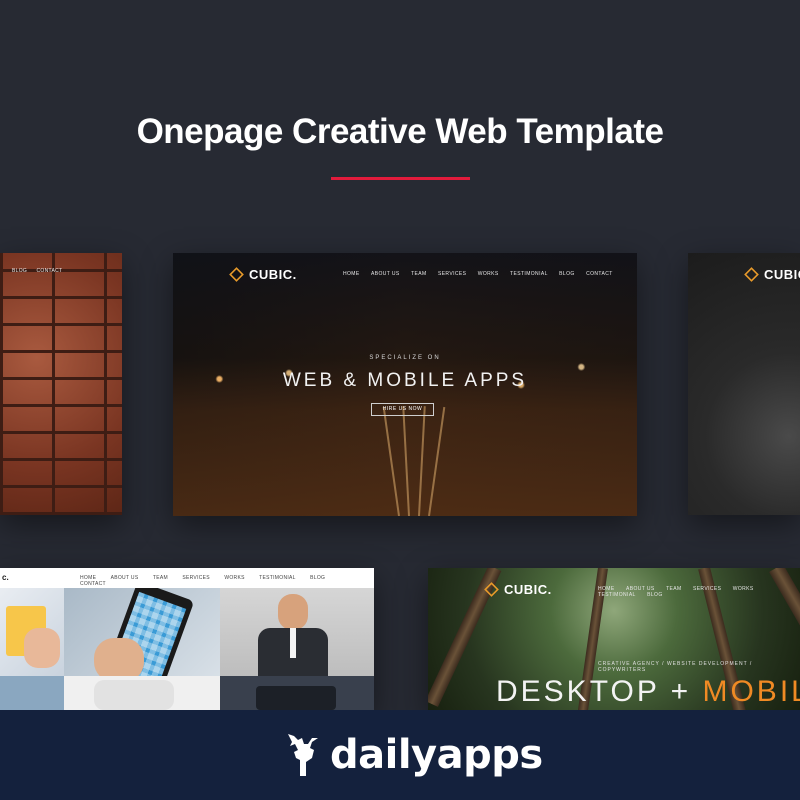  Describe the element at coordinates (599, 274) in the screenshot. I see `hero-nav-contact: CONTACT` at that location.